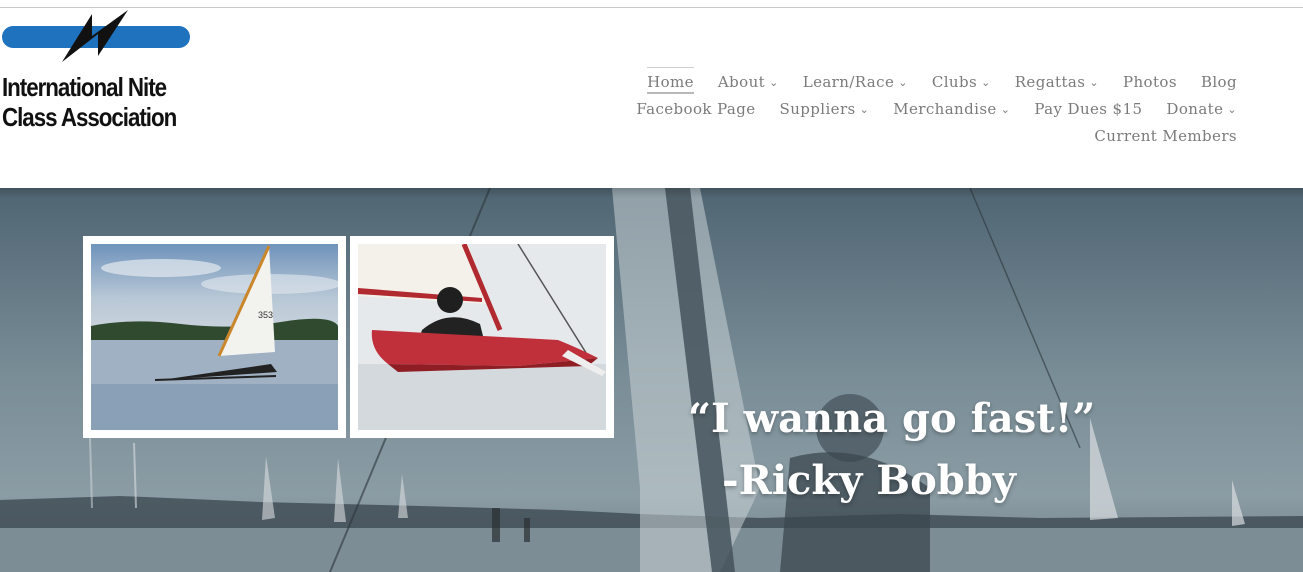 The width and height of the screenshot is (1303, 572). I want to click on nav-label: Clubs, so click(954, 81).